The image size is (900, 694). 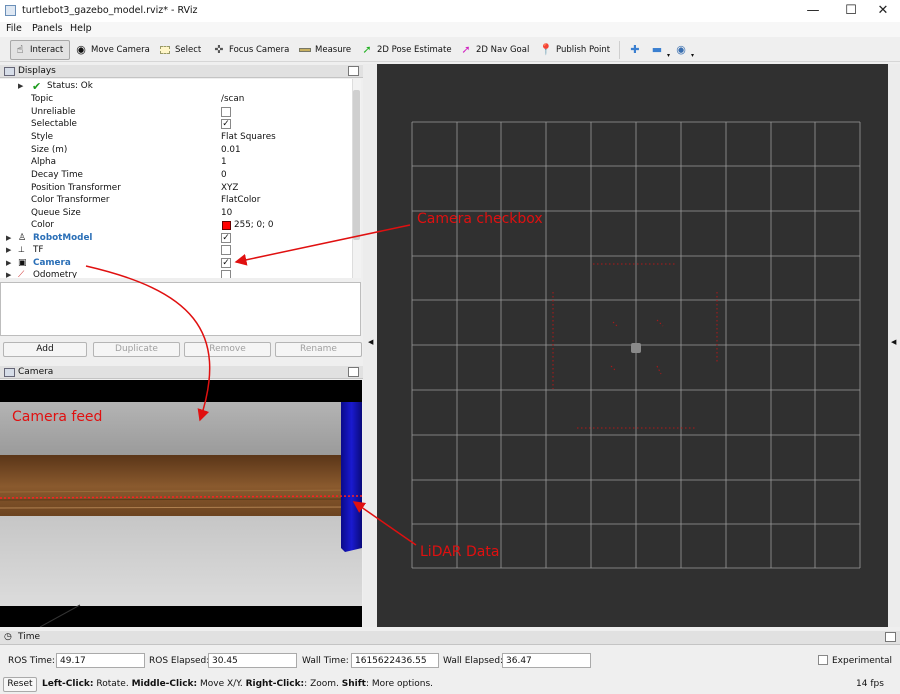 I want to click on duplicate-button: Duplicate, so click(x=136, y=349).